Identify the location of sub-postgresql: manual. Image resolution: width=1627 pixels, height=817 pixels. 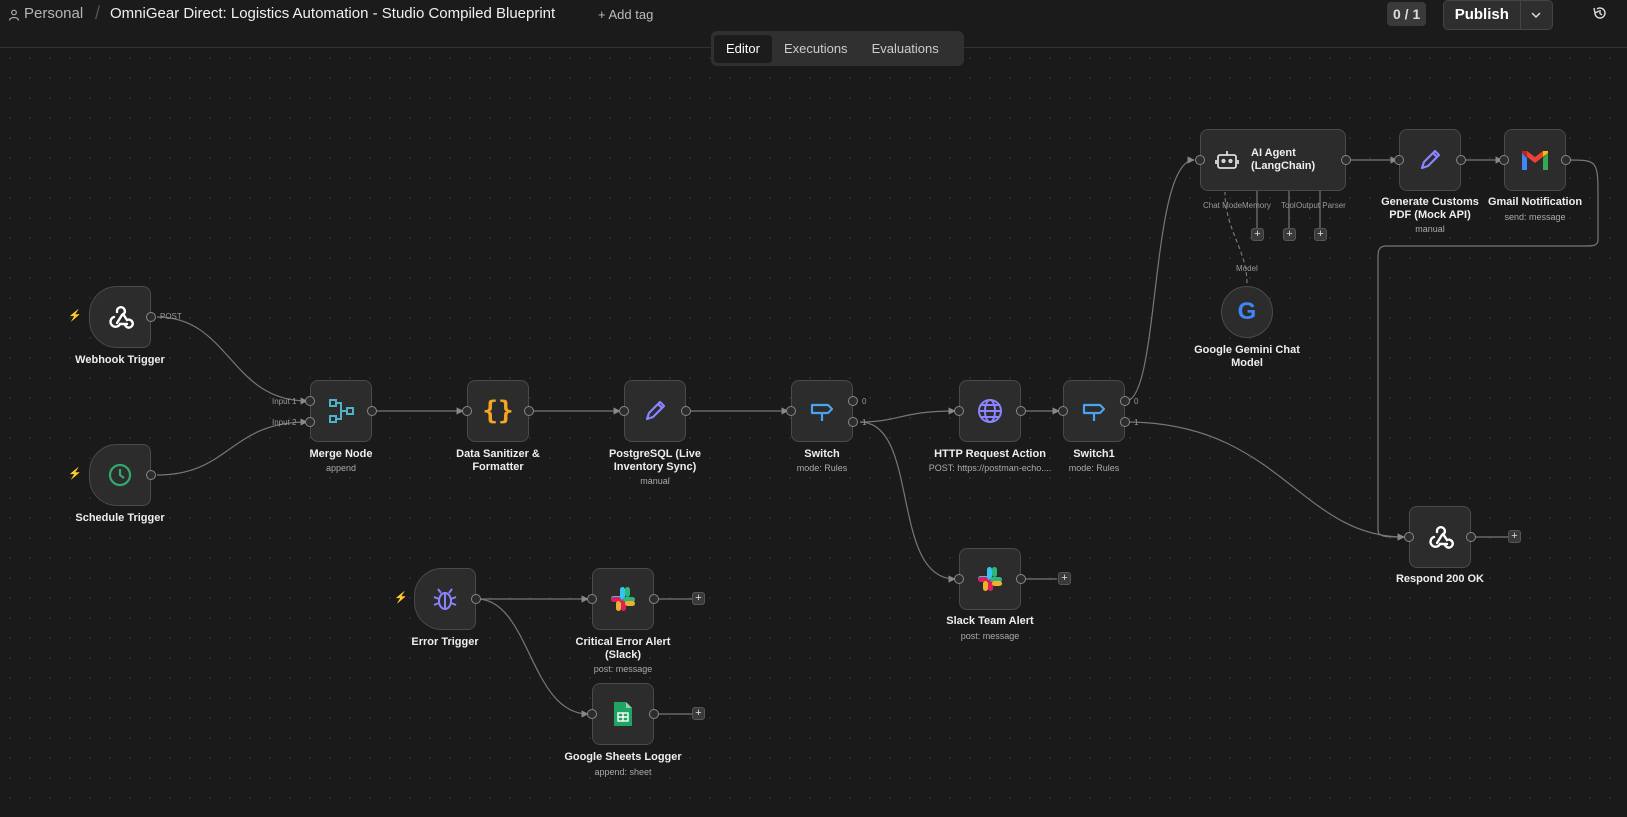
(655, 481).